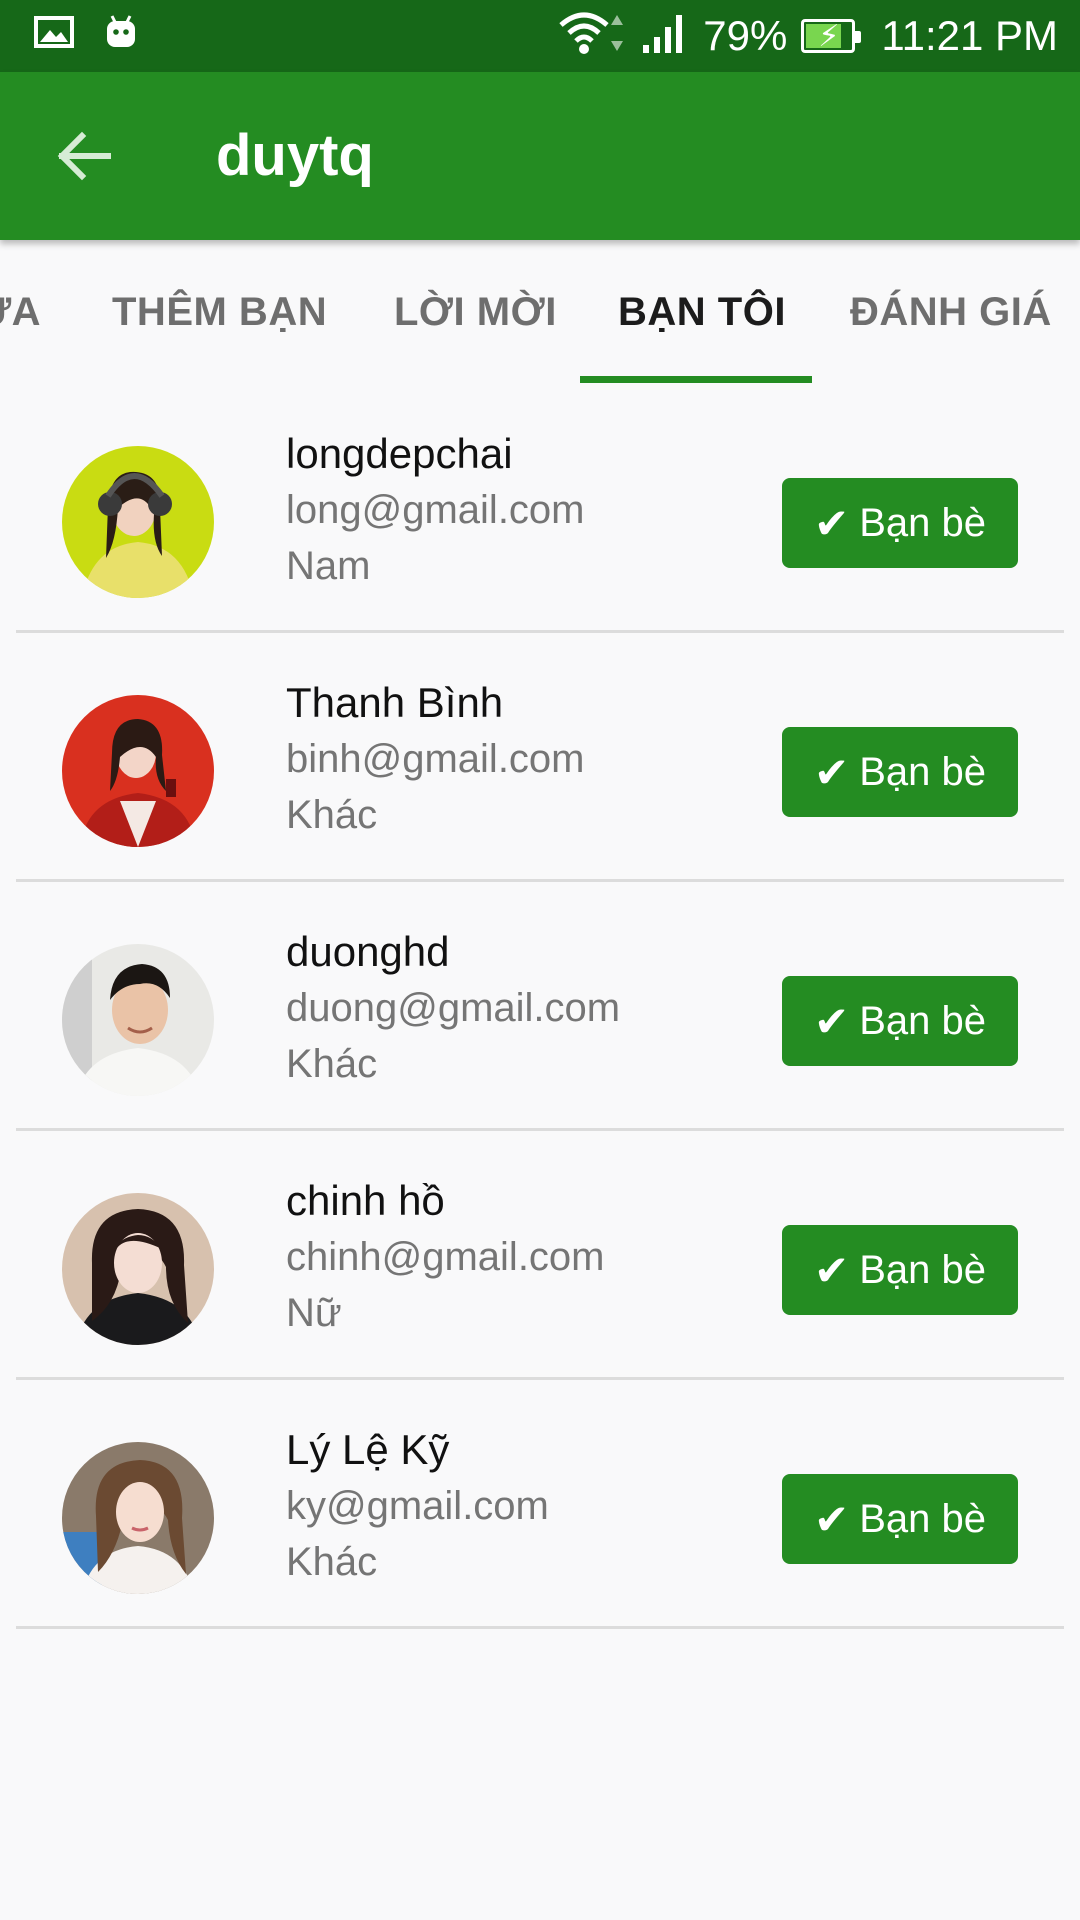  I want to click on list-item: longdepchai long@gmail.com Nam ✔ Bạn bè, so click(540, 508).